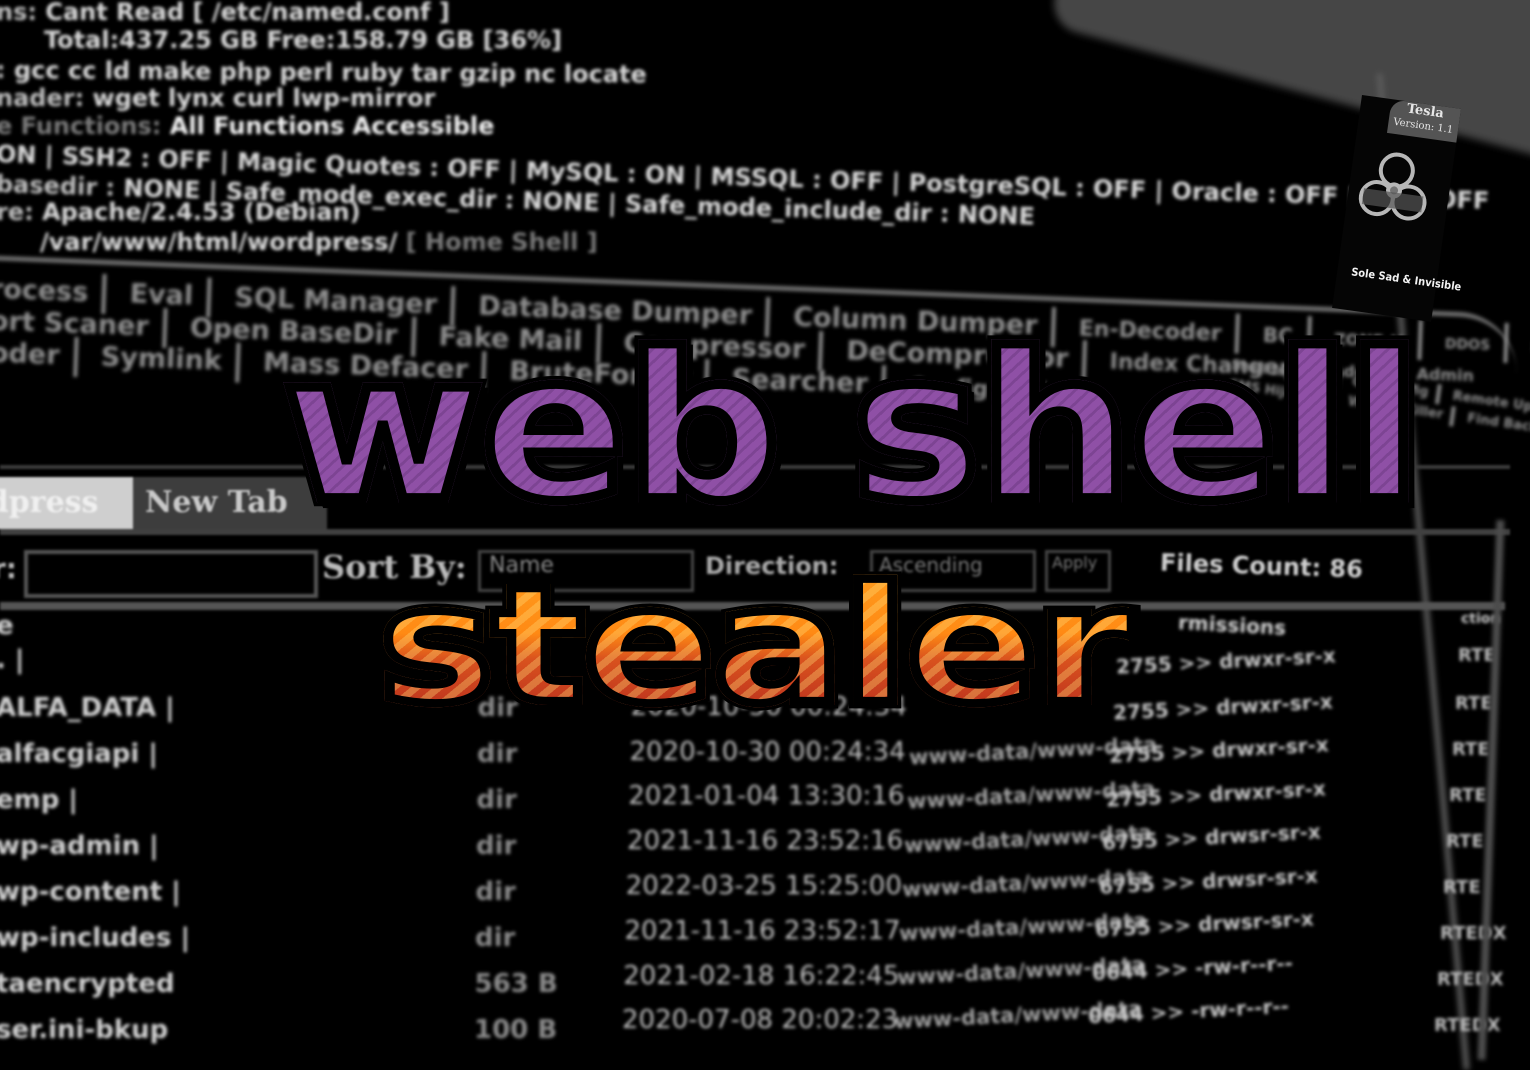 This screenshot has height=1070, width=1530. Describe the element at coordinates (761, 975) in the screenshot. I see `cell-modified: 2021-02-18 16:22:45` at that location.